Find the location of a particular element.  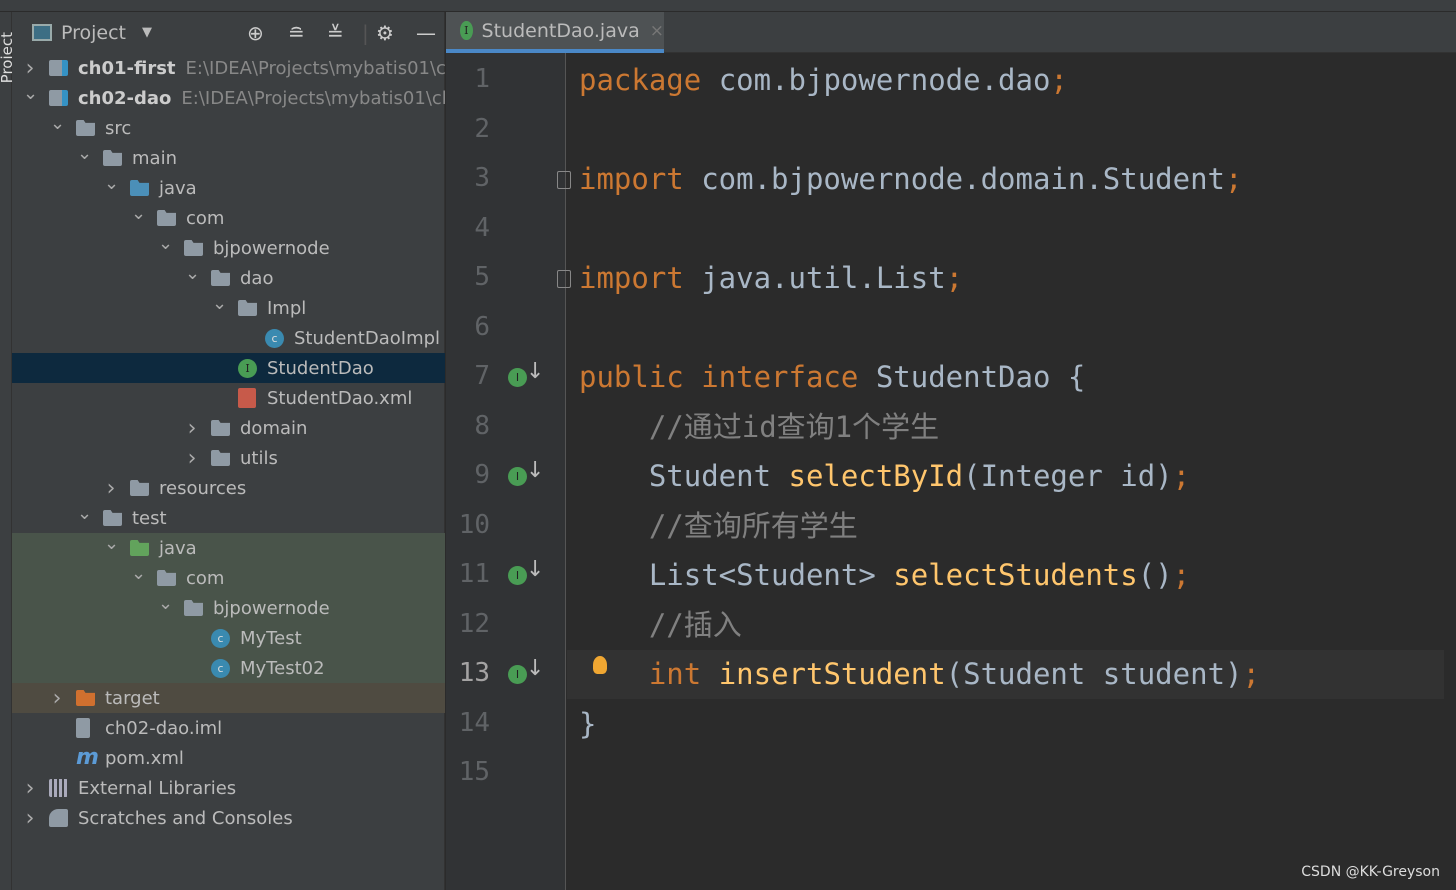

tree-item: ch02-dao.iml is located at coordinates (228, 728).